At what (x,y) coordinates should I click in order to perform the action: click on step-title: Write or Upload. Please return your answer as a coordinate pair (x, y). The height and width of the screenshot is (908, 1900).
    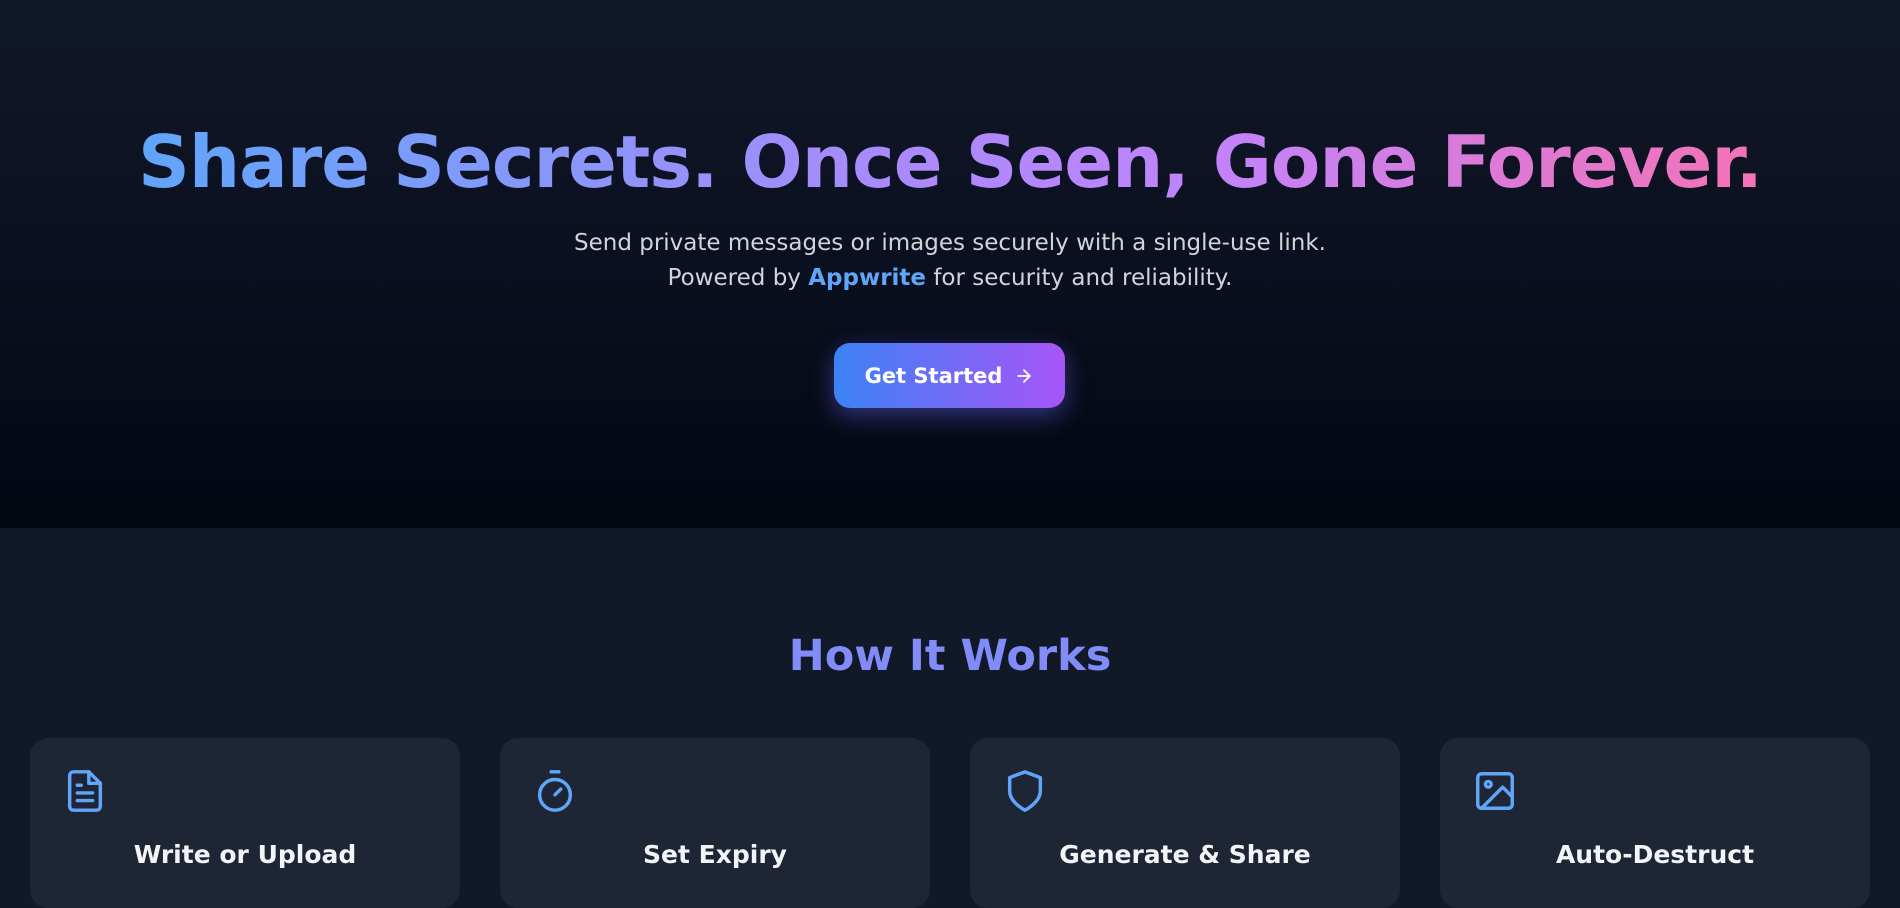
    Looking at the image, I should click on (245, 854).